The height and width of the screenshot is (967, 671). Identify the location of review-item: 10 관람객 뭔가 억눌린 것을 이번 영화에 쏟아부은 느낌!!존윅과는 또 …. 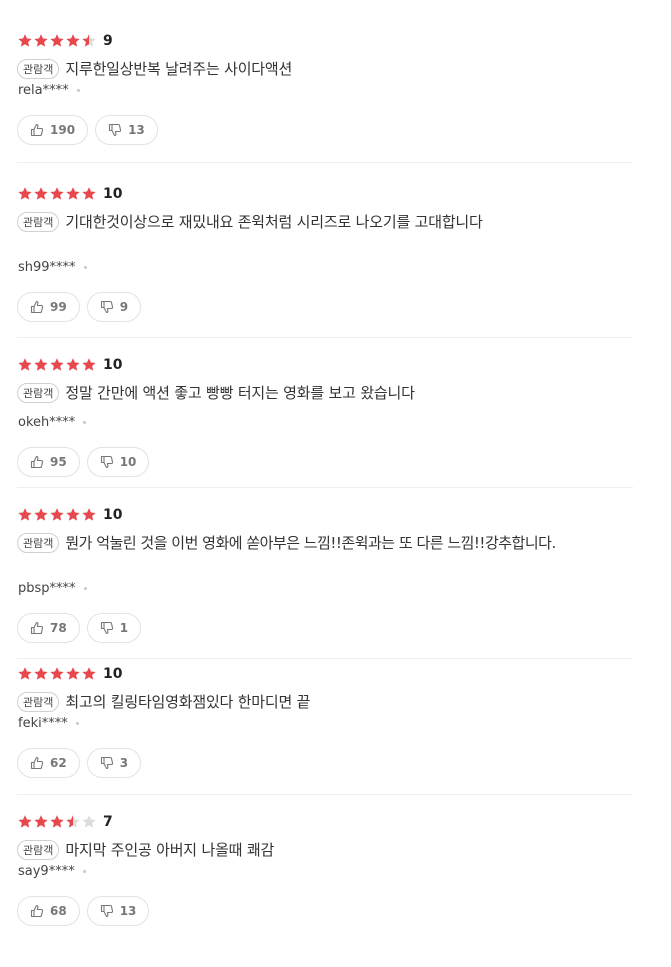
(325, 583).